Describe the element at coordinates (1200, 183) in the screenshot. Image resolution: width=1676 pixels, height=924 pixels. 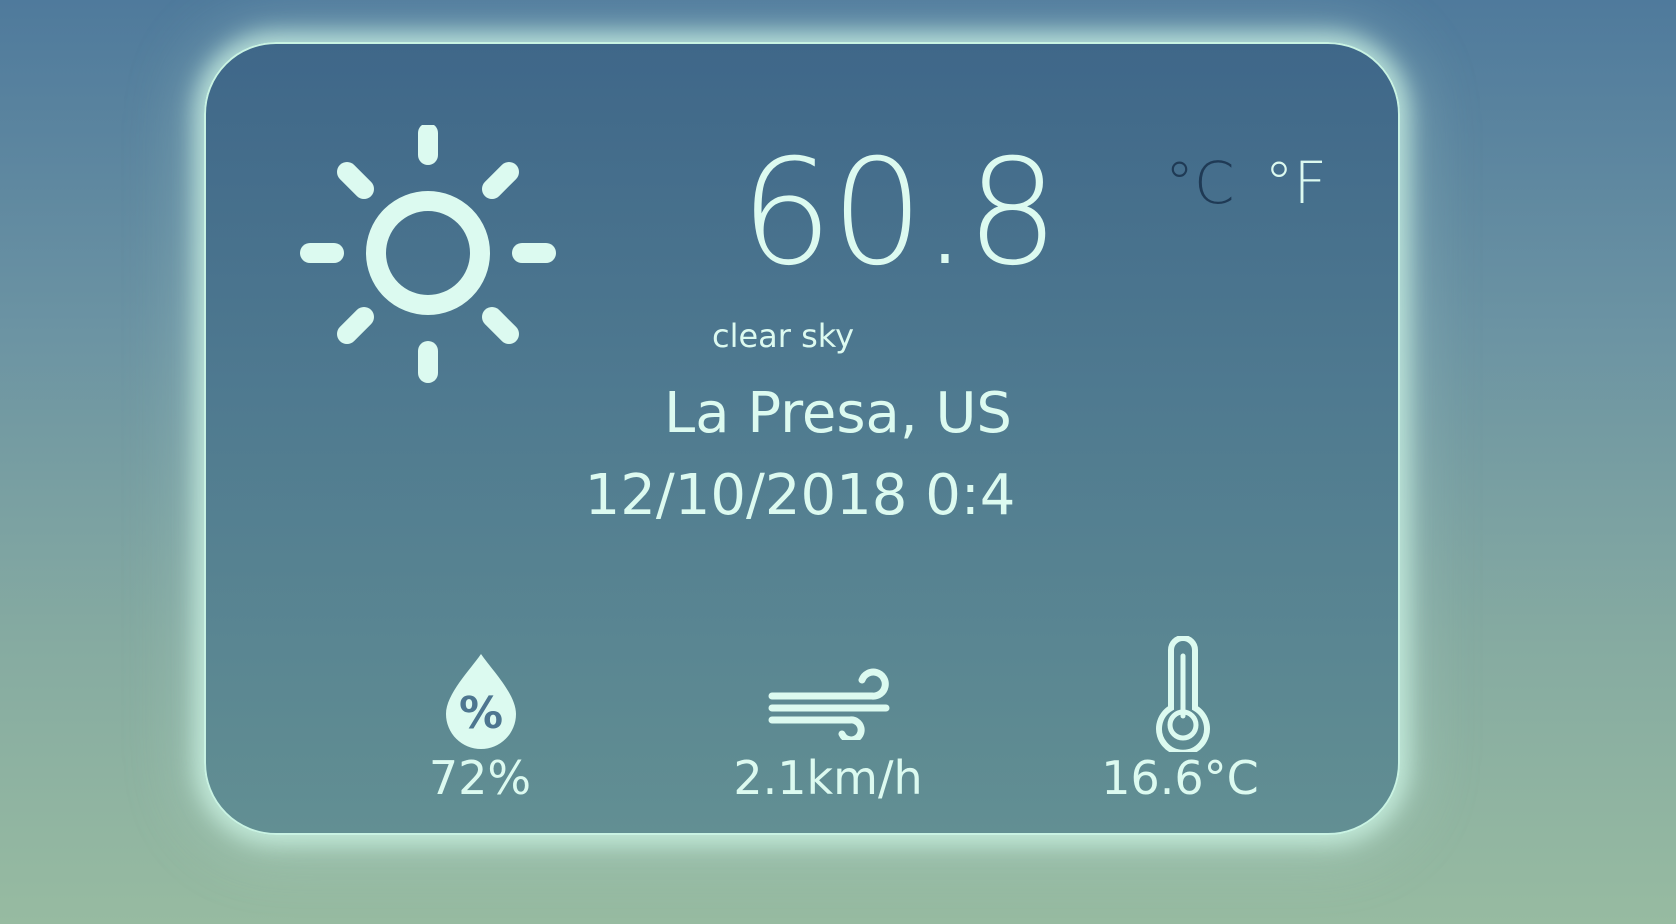
I see `celsius-toggle: °C` at that location.